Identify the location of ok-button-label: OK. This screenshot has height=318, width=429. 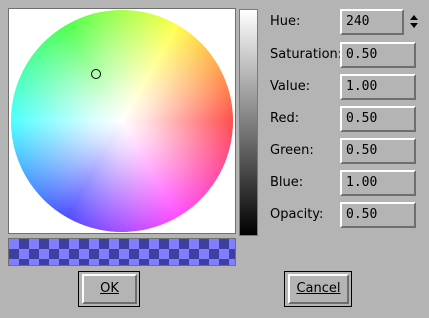
(109, 288).